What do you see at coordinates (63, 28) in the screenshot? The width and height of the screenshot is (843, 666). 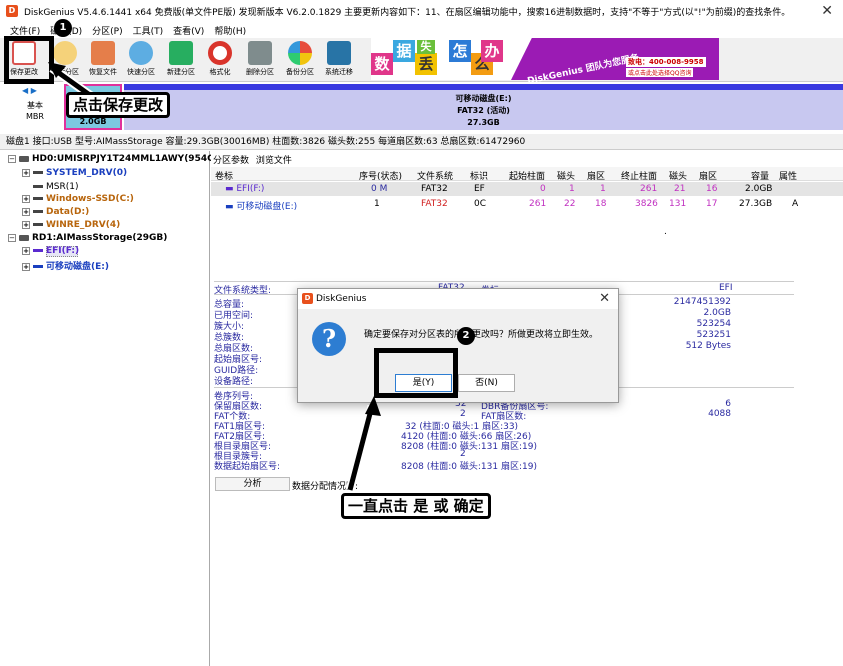 I see `step-badge-1: 1` at bounding box center [63, 28].